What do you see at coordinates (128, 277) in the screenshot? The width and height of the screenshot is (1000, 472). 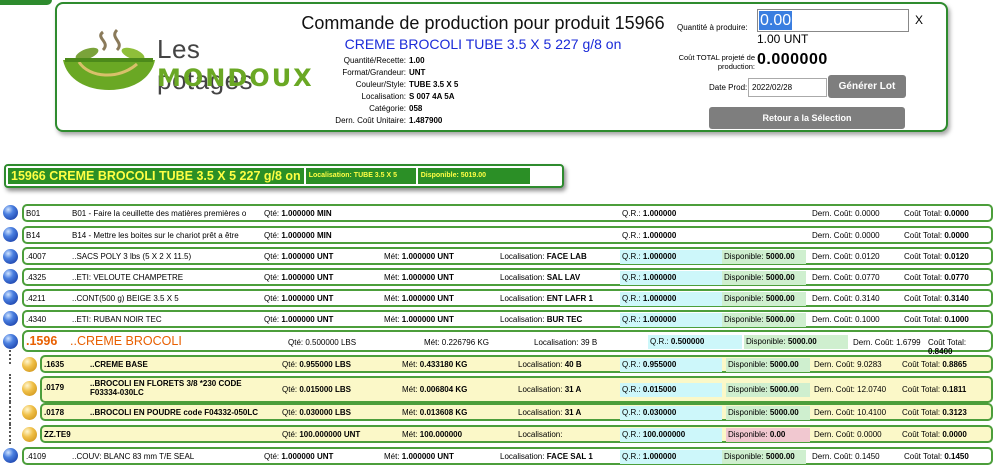 I see `line-description: ..ETI: VELOUTE CHAMPETRE` at bounding box center [128, 277].